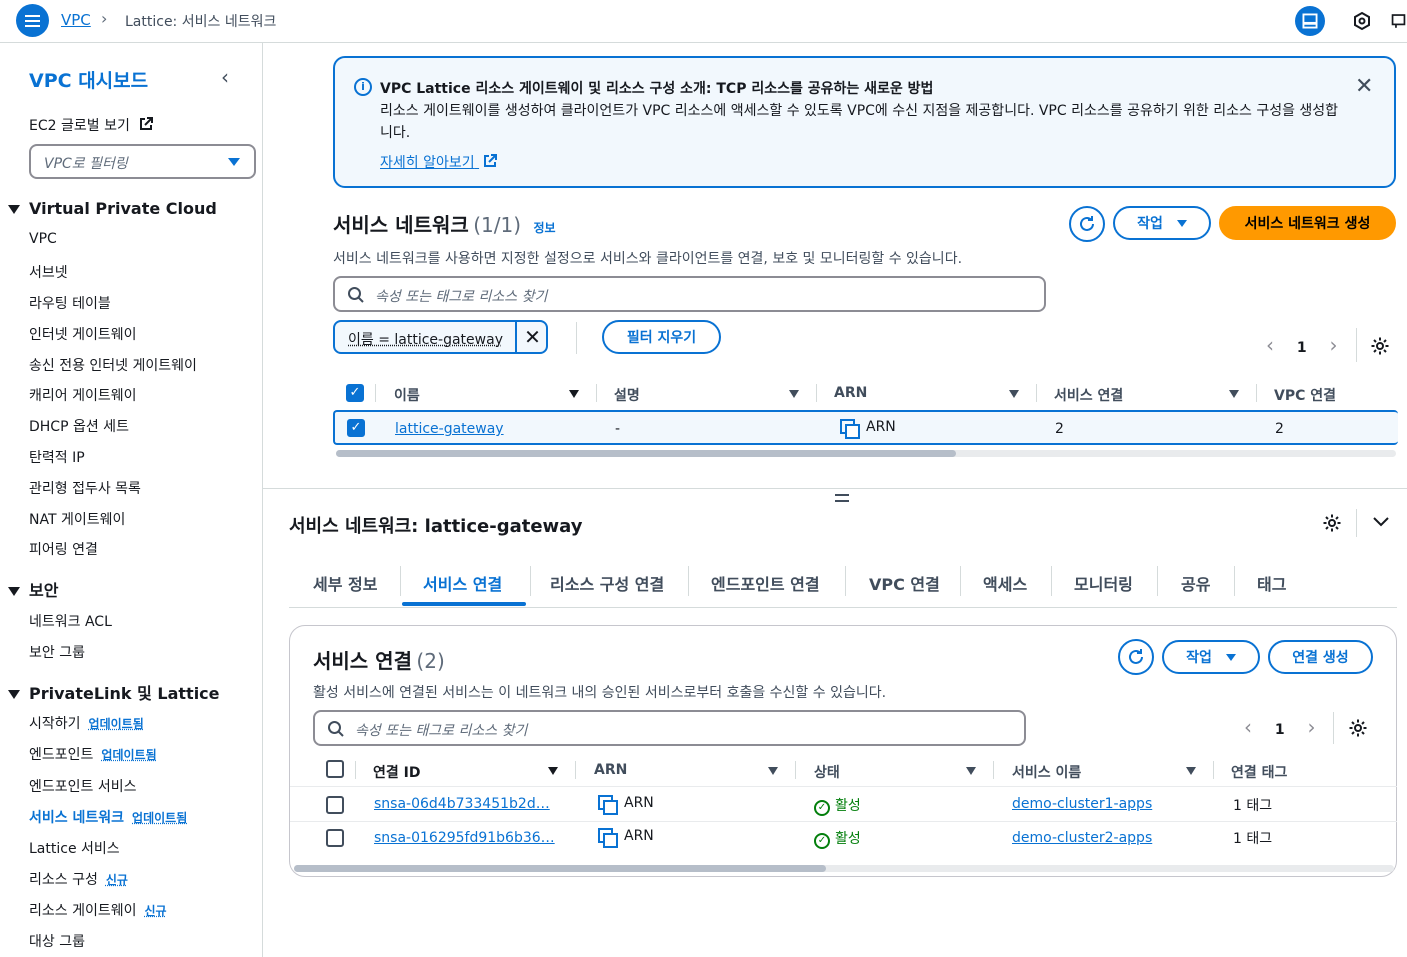 Image resolution: width=1407 pixels, height=957 pixels. Describe the element at coordinates (345, 583) in the screenshot. I see `tab-details: 세부 정보` at that location.